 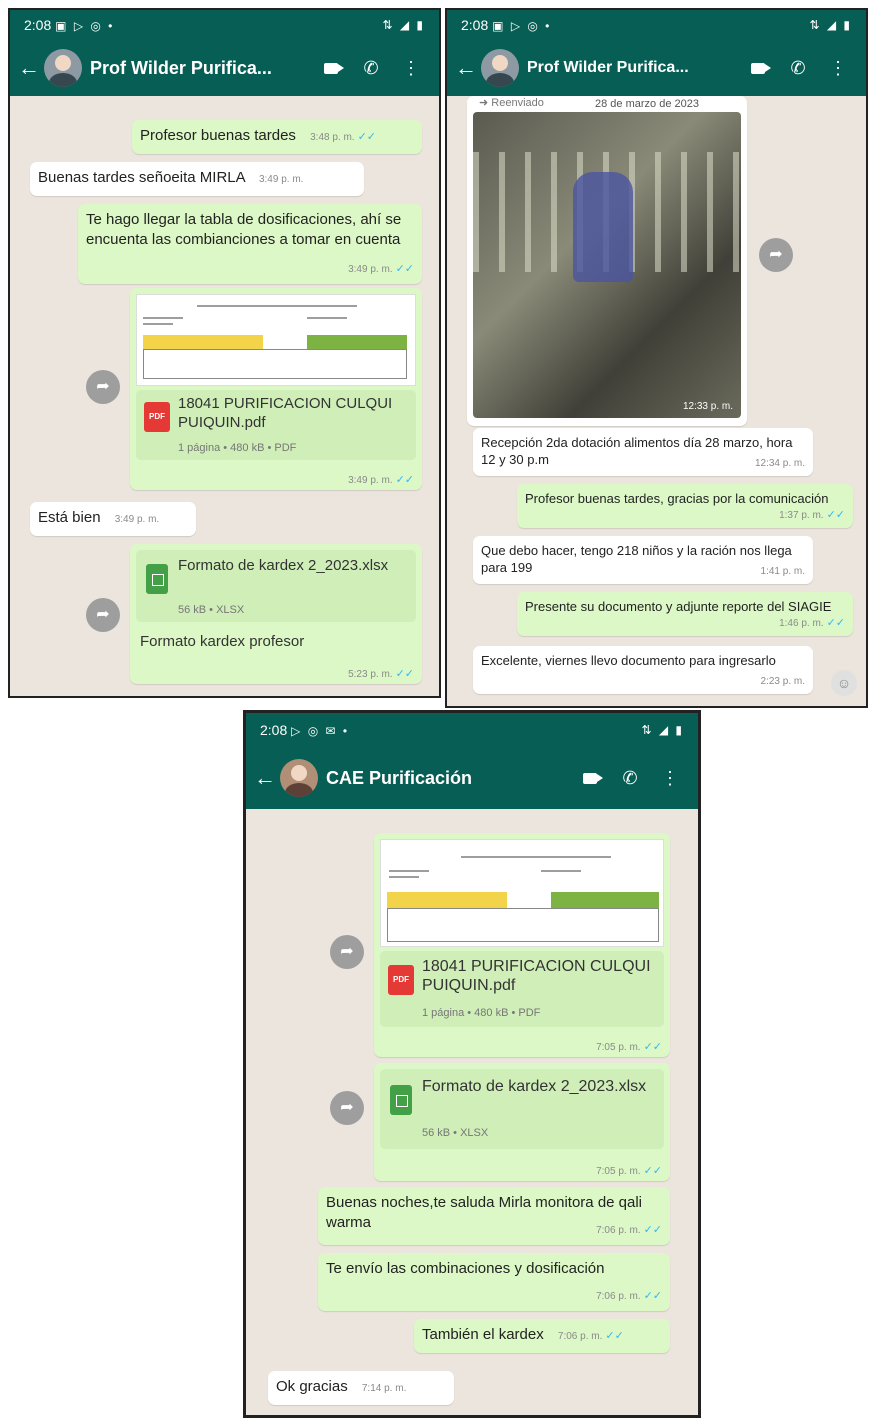 I want to click on status-icons: ▣ ▷ ◎ •, so click(x=522, y=26).